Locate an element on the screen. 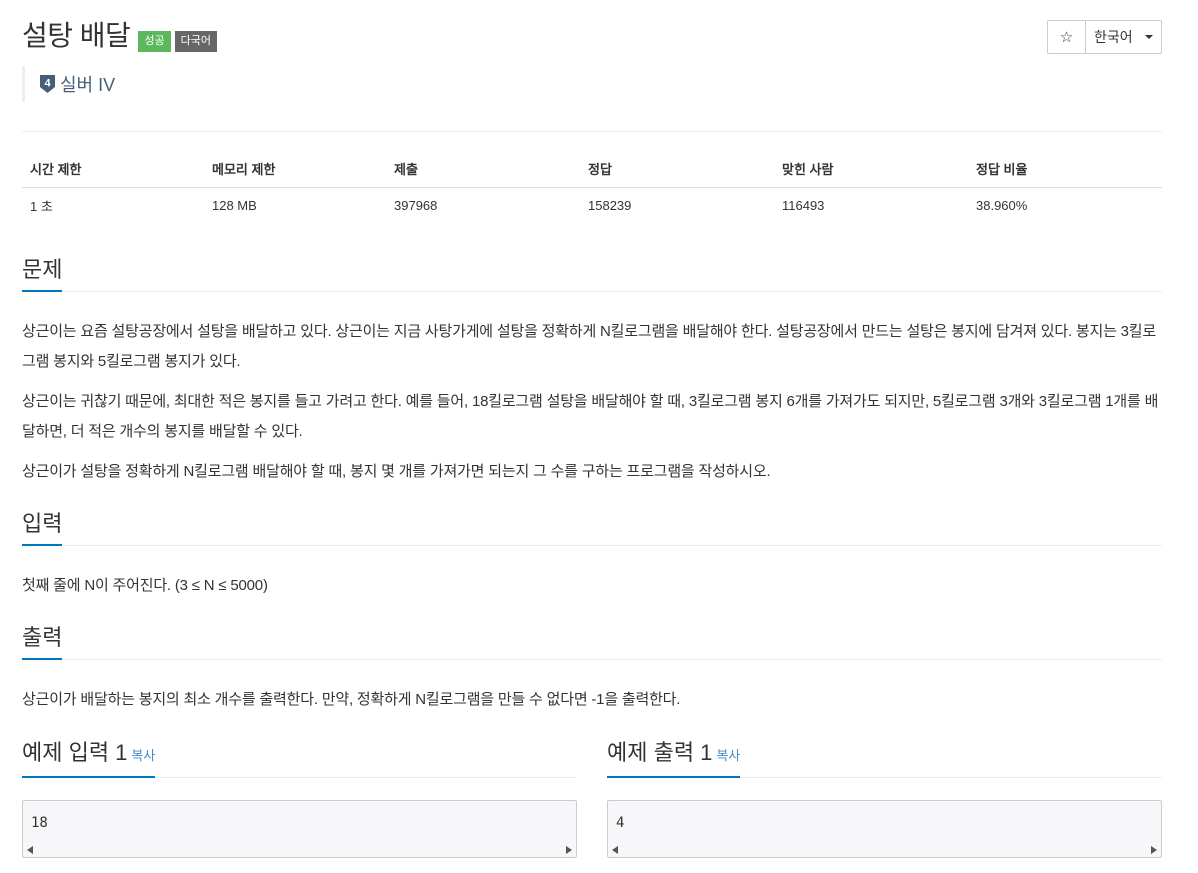 This screenshot has height=873, width=1198. description-section-header: 문제 is located at coordinates (592, 274).